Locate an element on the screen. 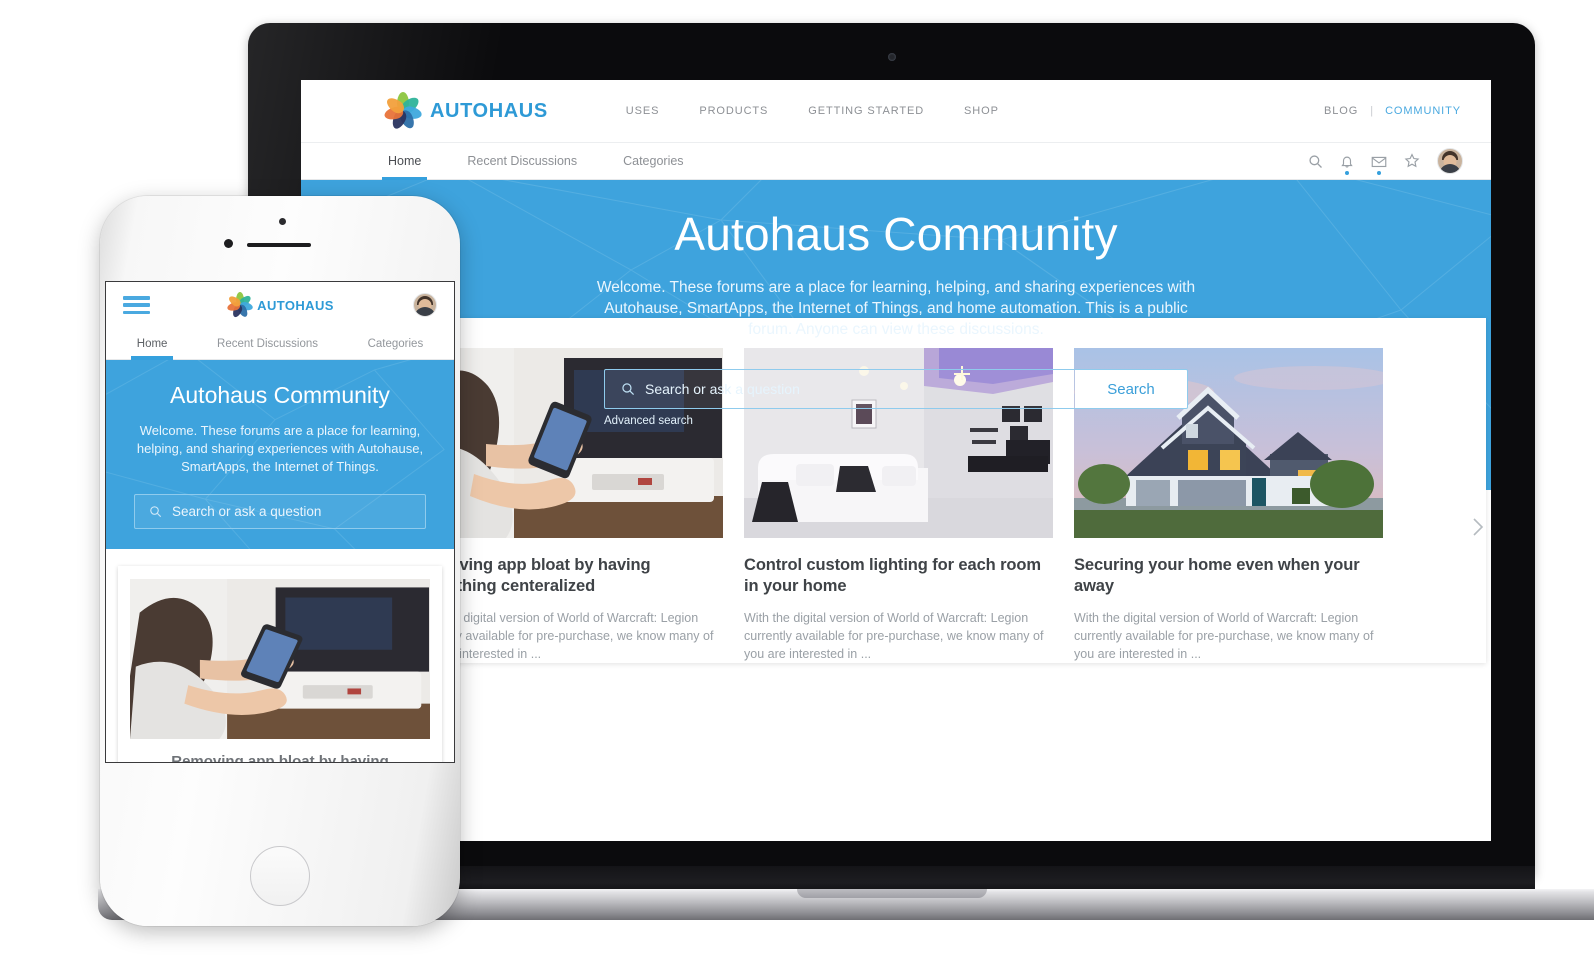  avatar-body is located at coordinates (1450, 168).